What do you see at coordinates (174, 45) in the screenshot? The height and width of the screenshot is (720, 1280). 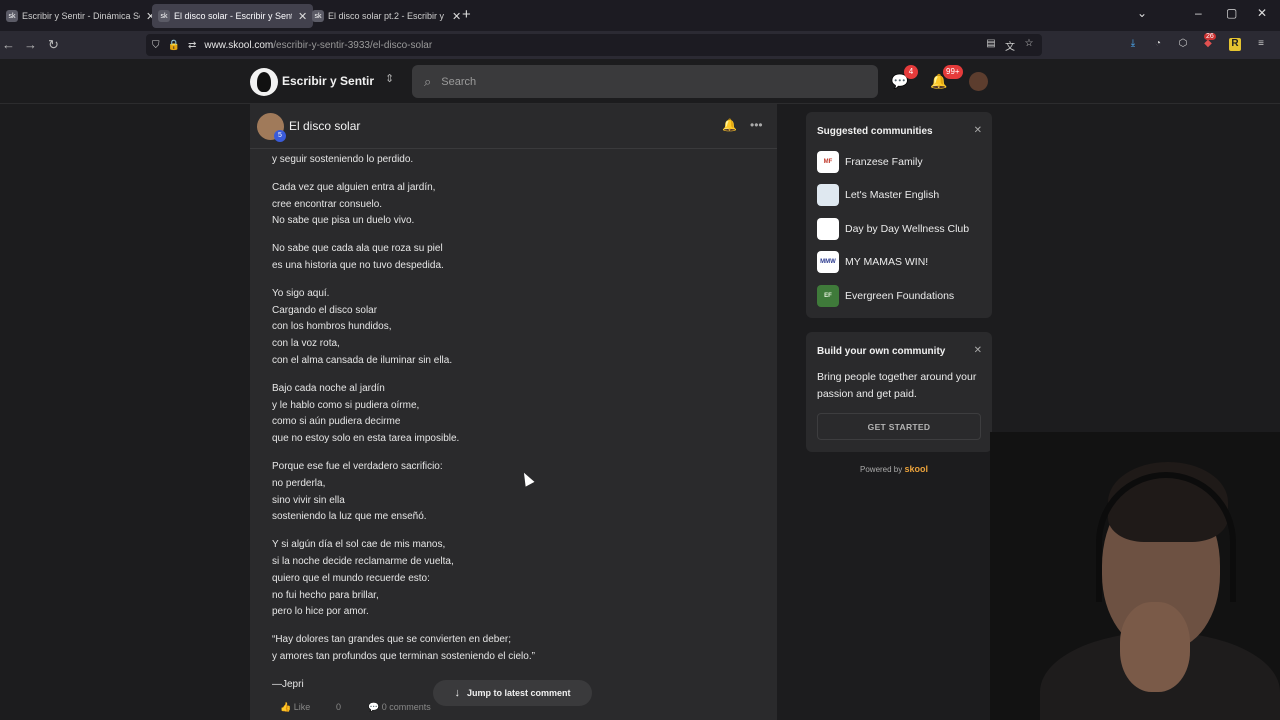 I see `lock-icon: 🔒` at bounding box center [174, 45].